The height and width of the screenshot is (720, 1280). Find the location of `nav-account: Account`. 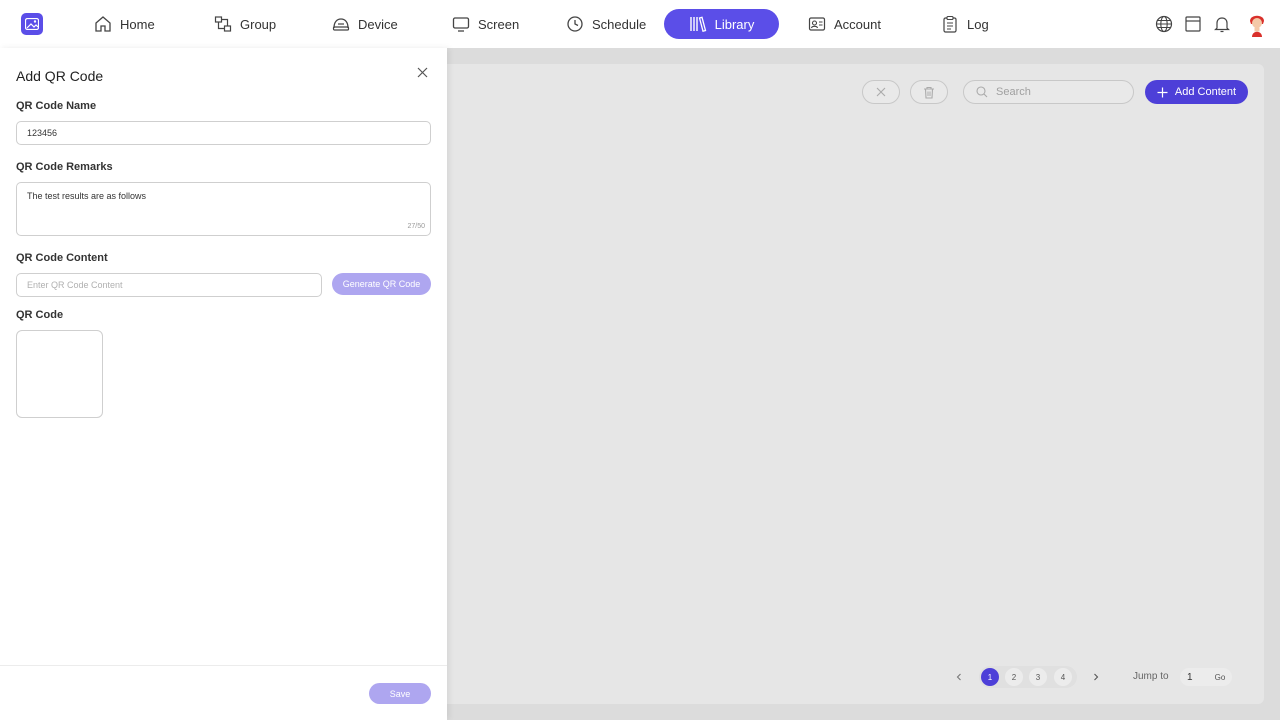

nav-account: Account is located at coordinates (844, 24).